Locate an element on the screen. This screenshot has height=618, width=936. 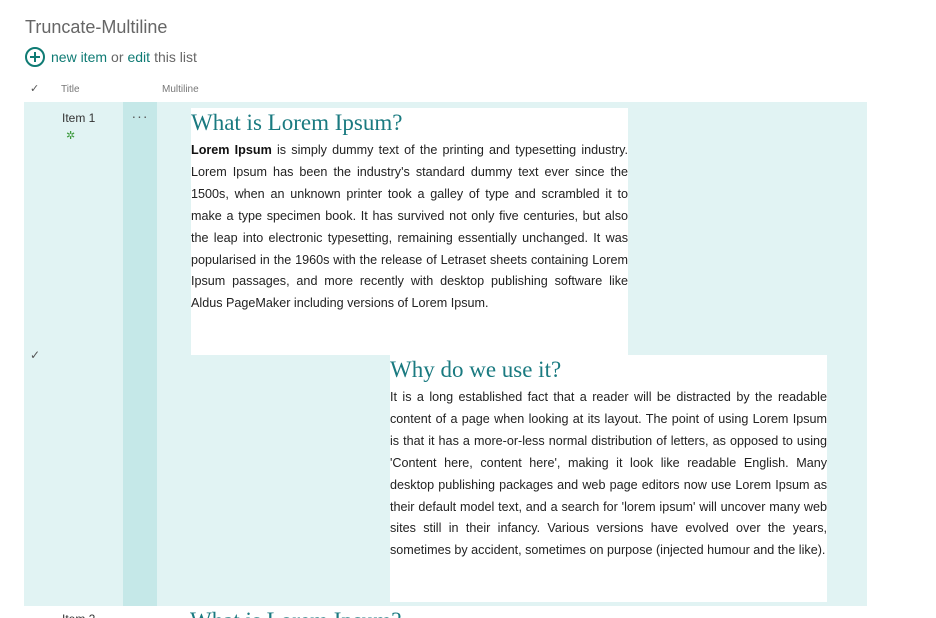
select-all-check-icon: ✓ is located at coordinates (34, 88).